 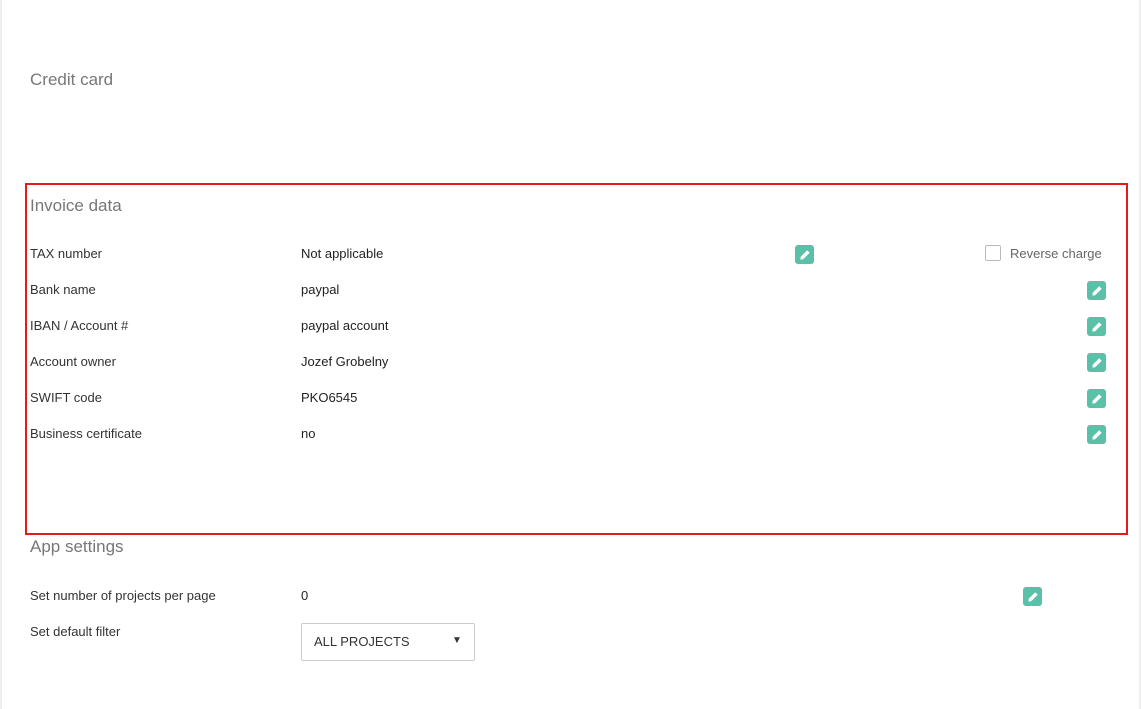 What do you see at coordinates (342, 253) in the screenshot?
I see `tax-number-value: Not applicable` at bounding box center [342, 253].